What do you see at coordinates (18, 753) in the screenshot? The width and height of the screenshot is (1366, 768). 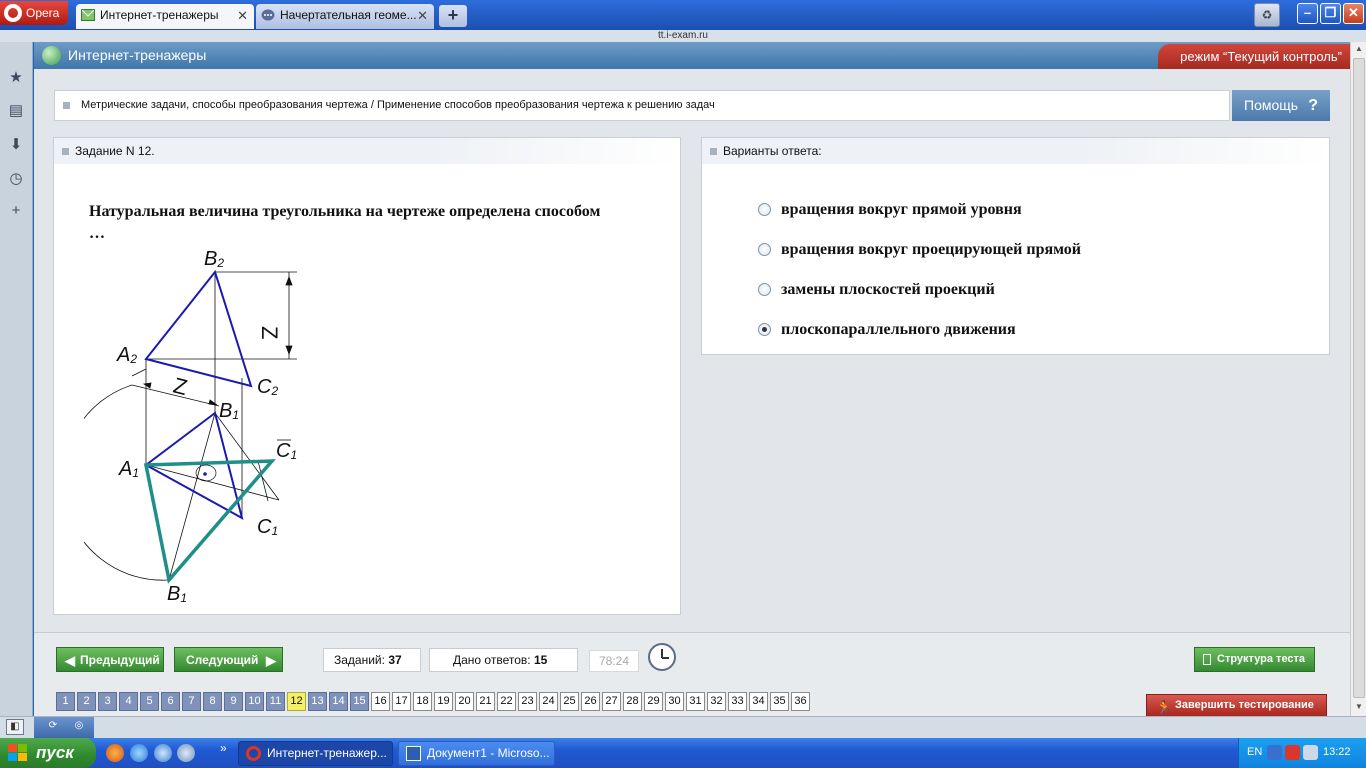 I see `windows-logo-icon` at bounding box center [18, 753].